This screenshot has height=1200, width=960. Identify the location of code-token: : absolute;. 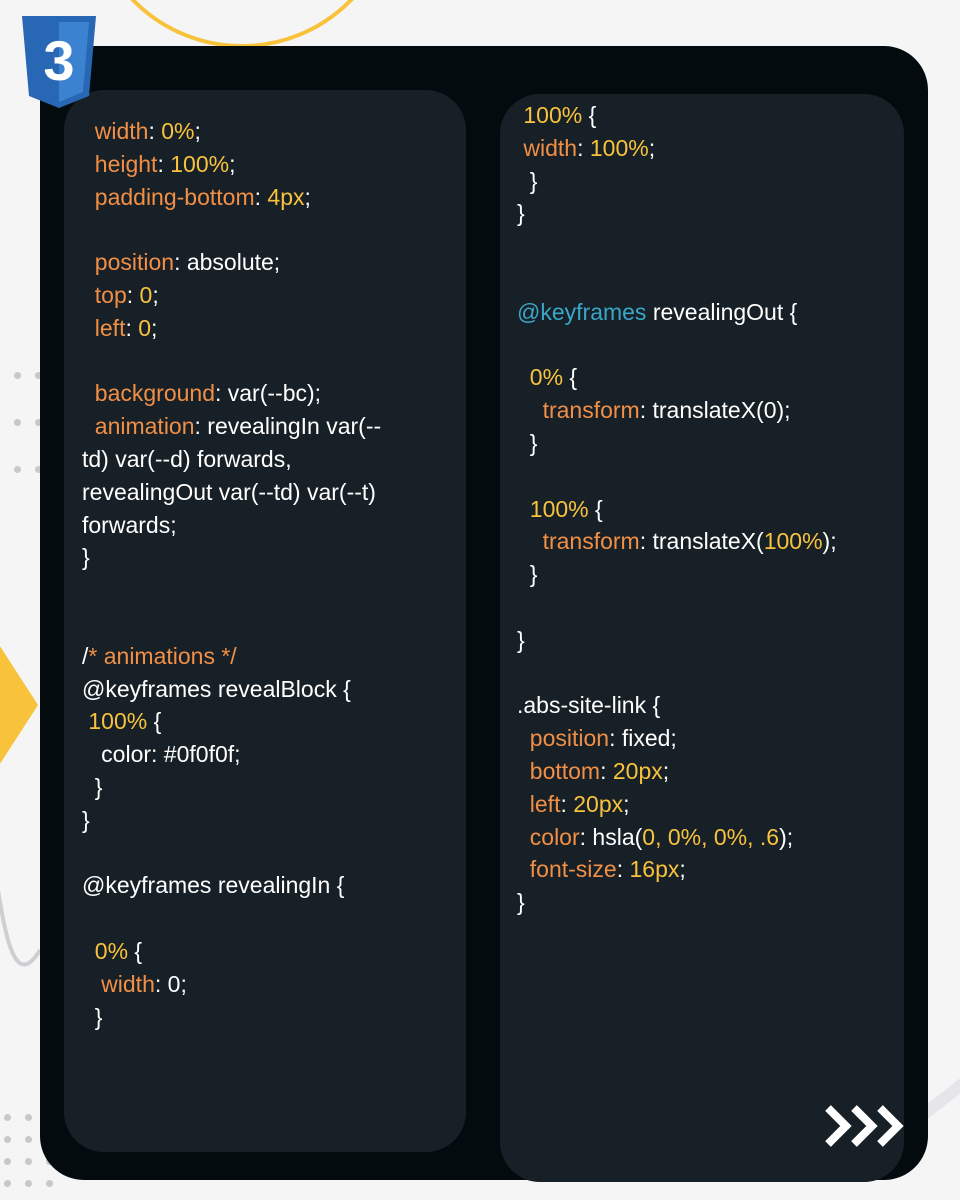
(227, 262).